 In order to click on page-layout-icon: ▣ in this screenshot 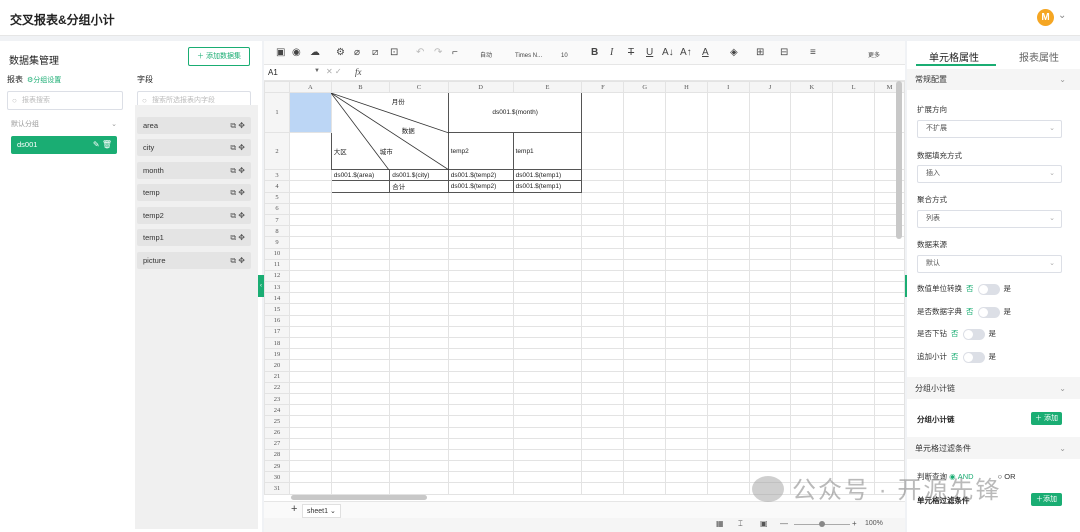, I will do `click(764, 523)`.